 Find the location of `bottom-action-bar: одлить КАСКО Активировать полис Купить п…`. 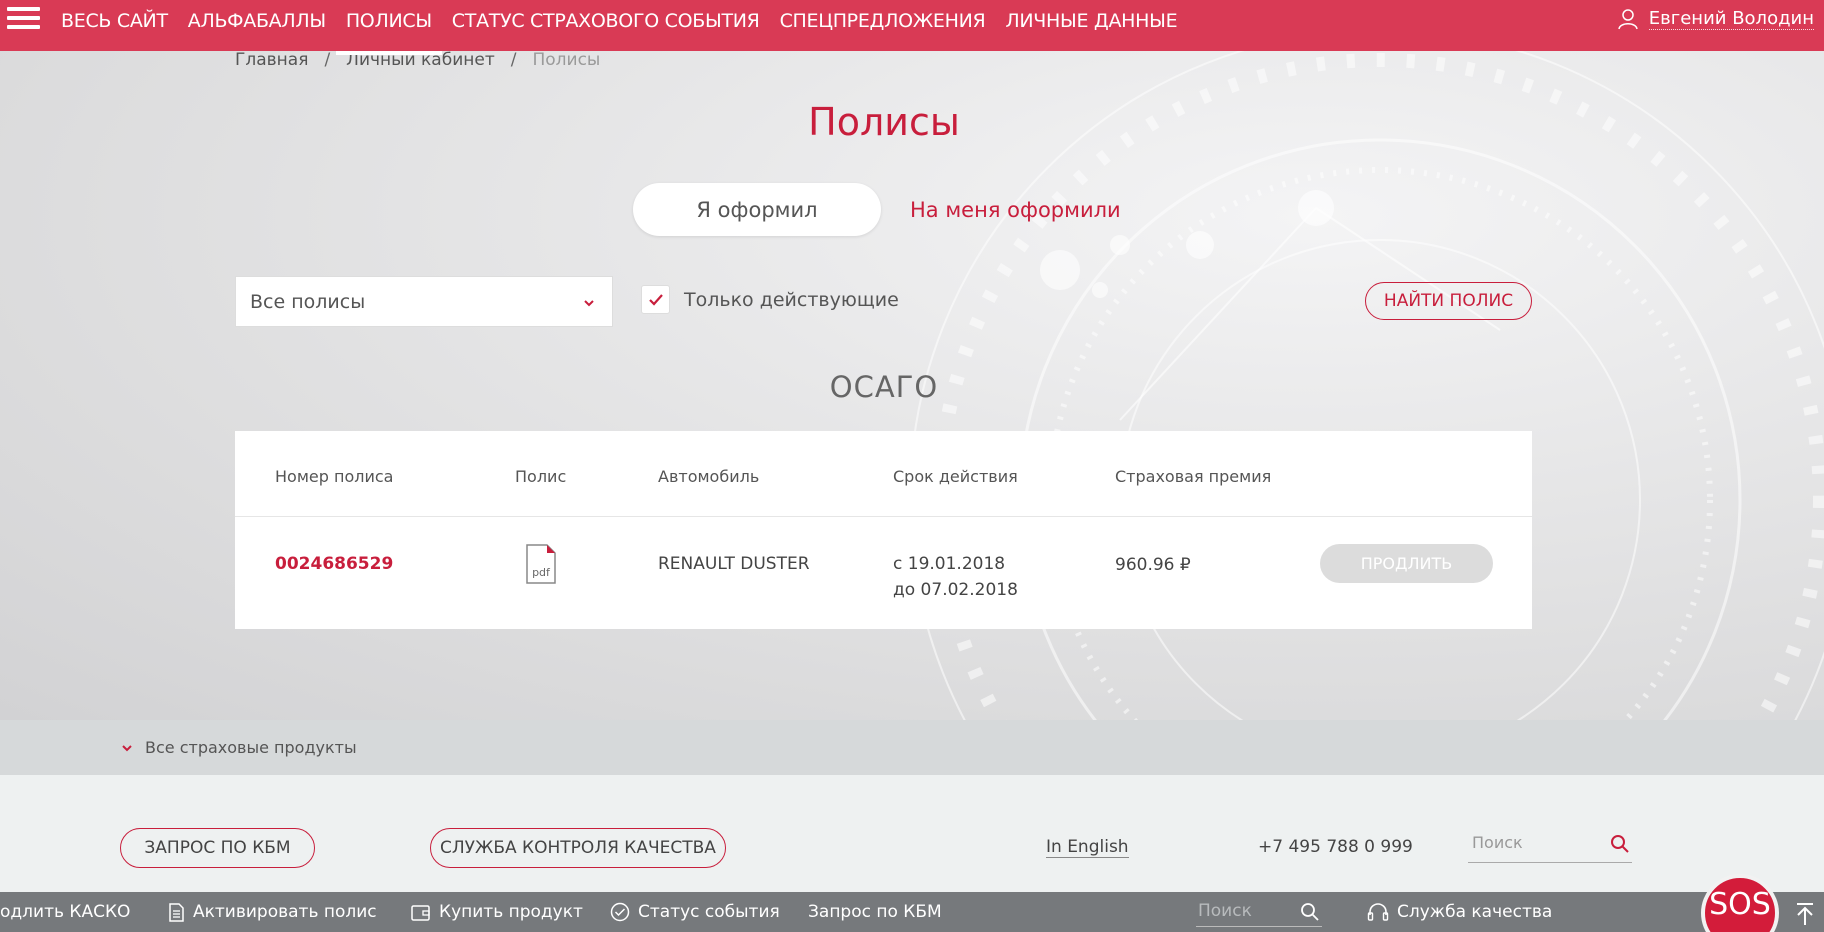

bottom-action-bar: одлить КАСКО Активировать полис Купить п… is located at coordinates (912, 912).